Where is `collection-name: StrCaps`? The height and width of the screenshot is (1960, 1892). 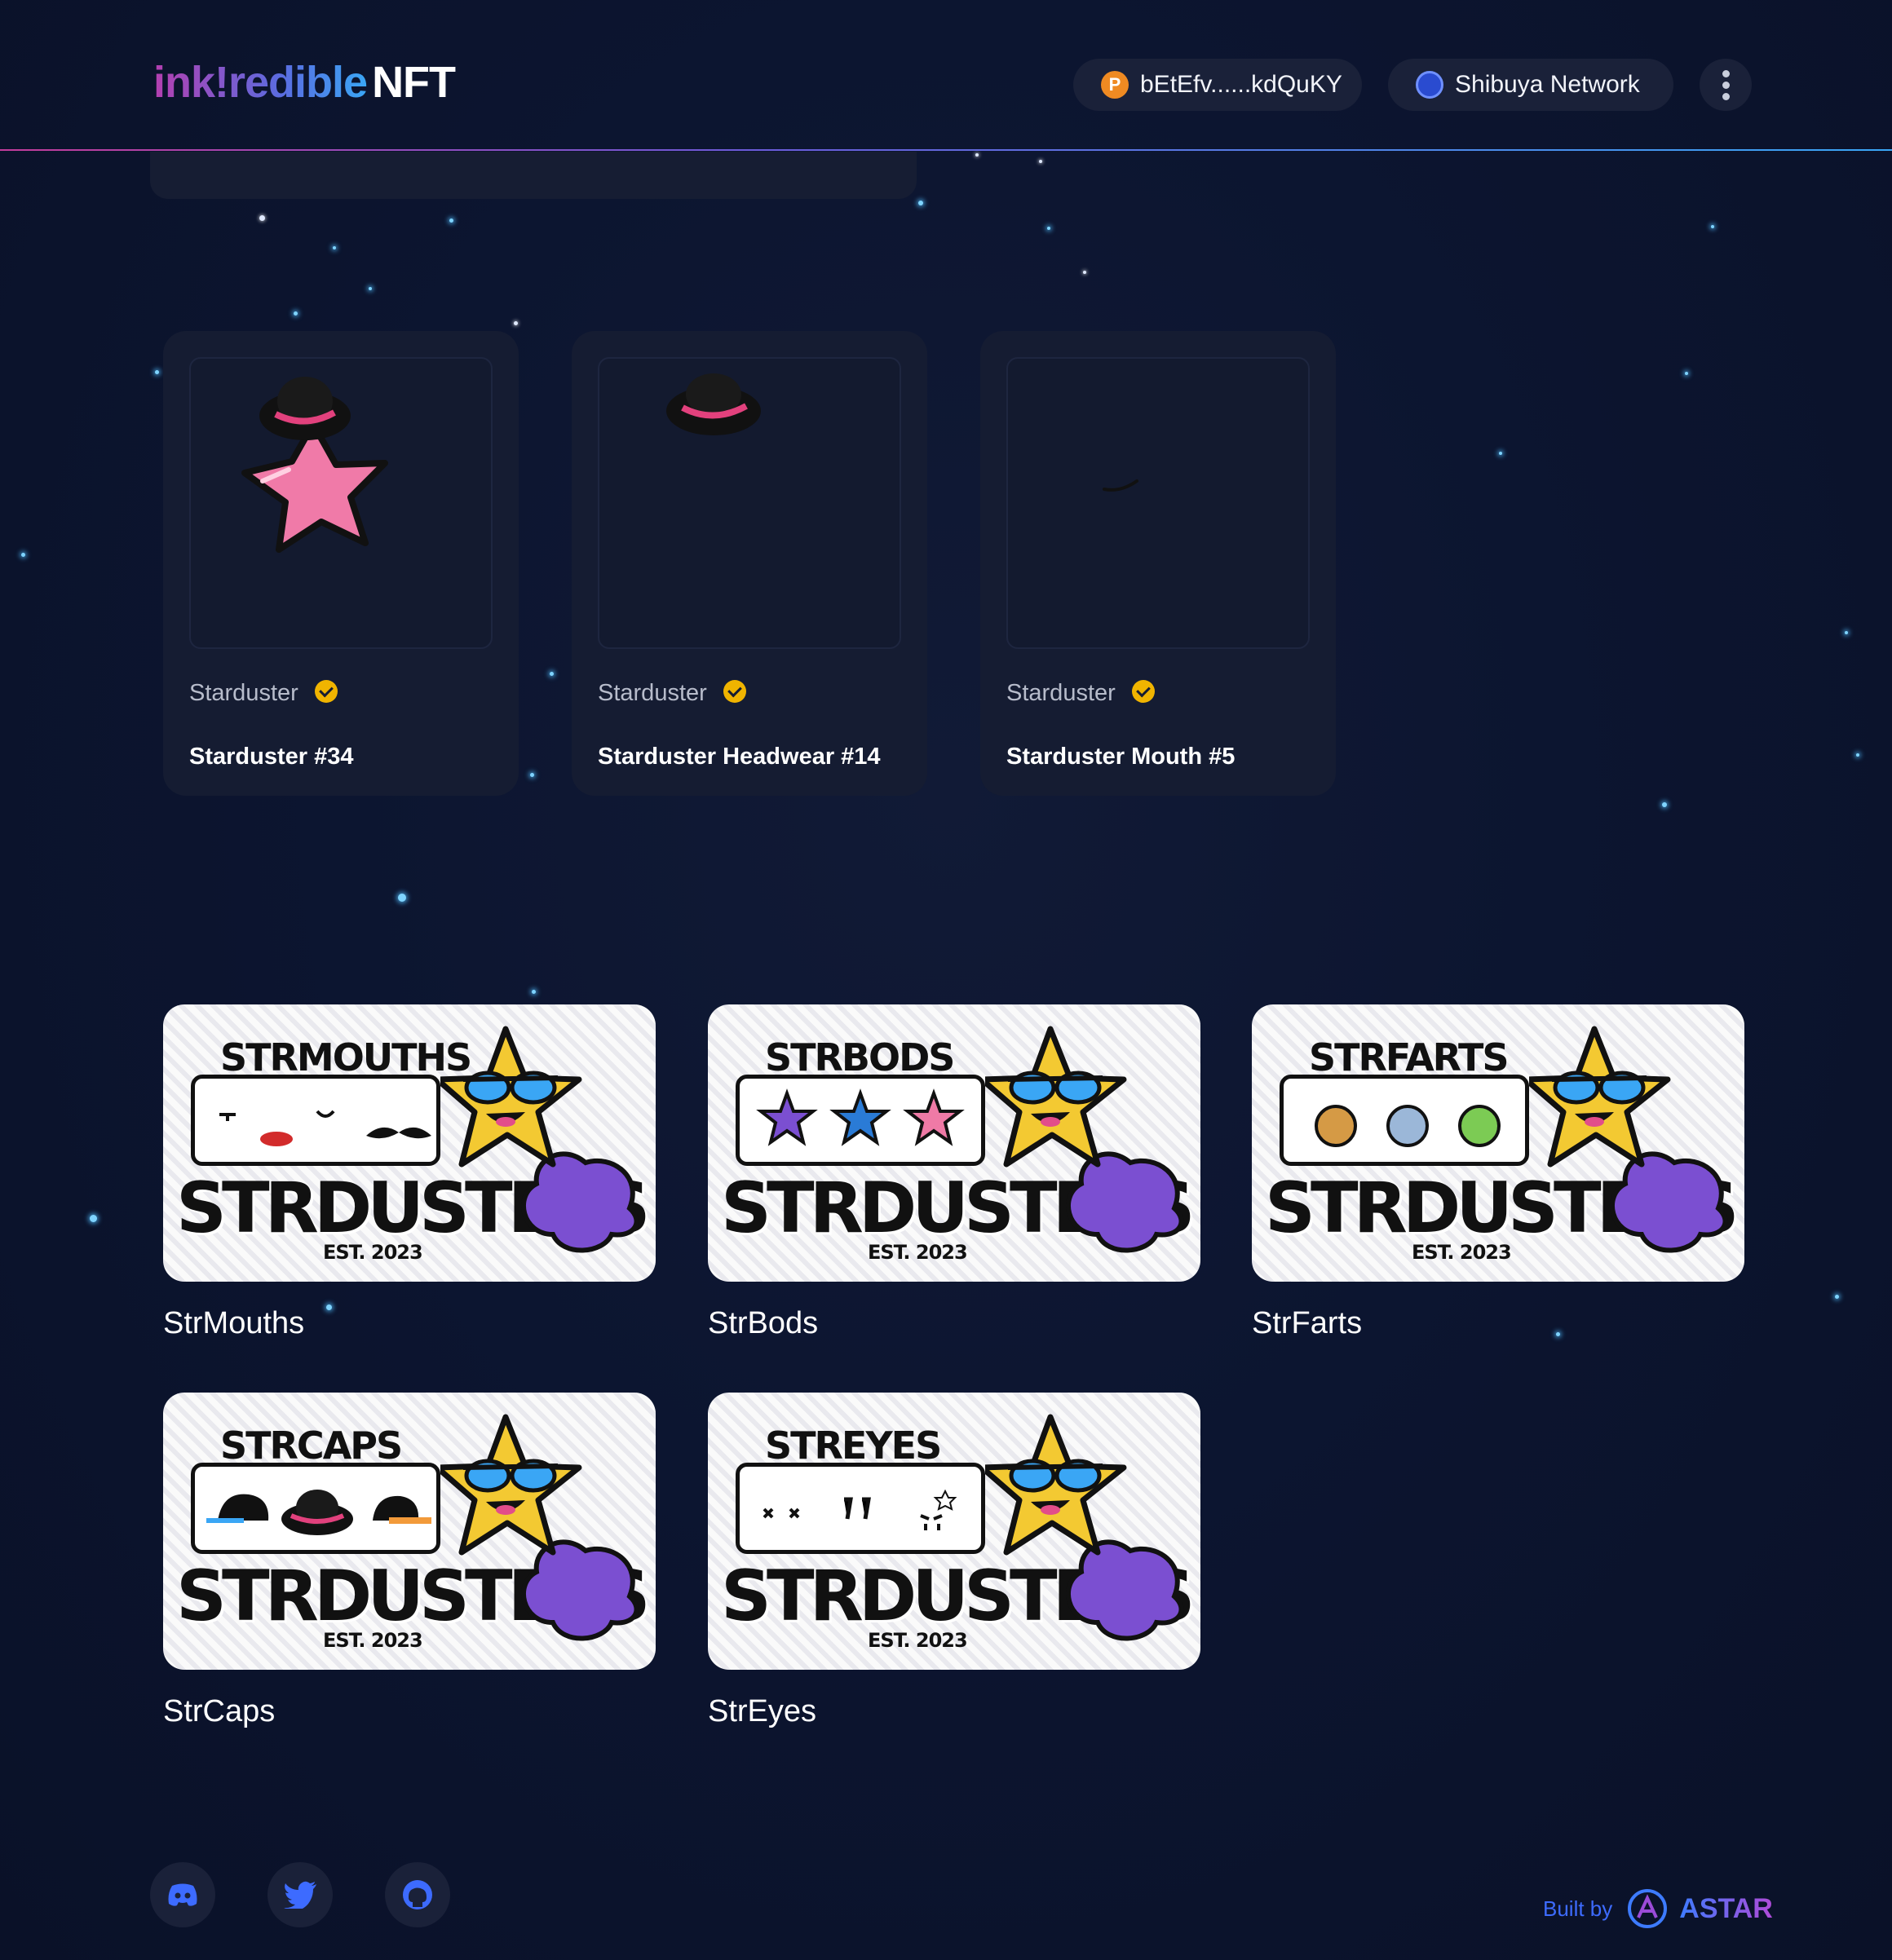
collection-name: StrCaps is located at coordinates (219, 1712).